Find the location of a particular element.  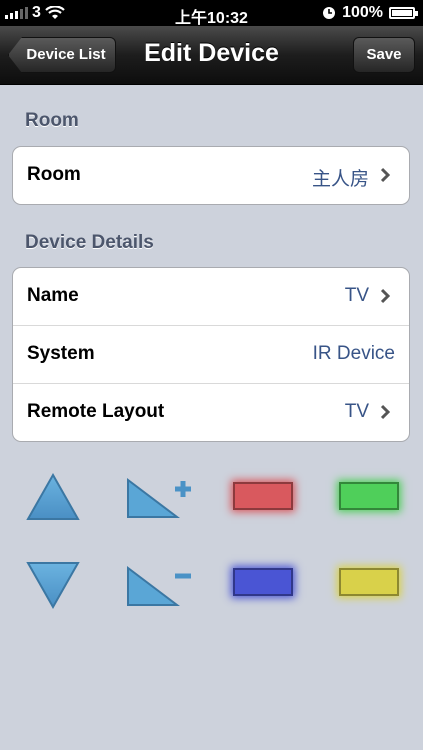

name-row-label: Name is located at coordinates (53, 295).